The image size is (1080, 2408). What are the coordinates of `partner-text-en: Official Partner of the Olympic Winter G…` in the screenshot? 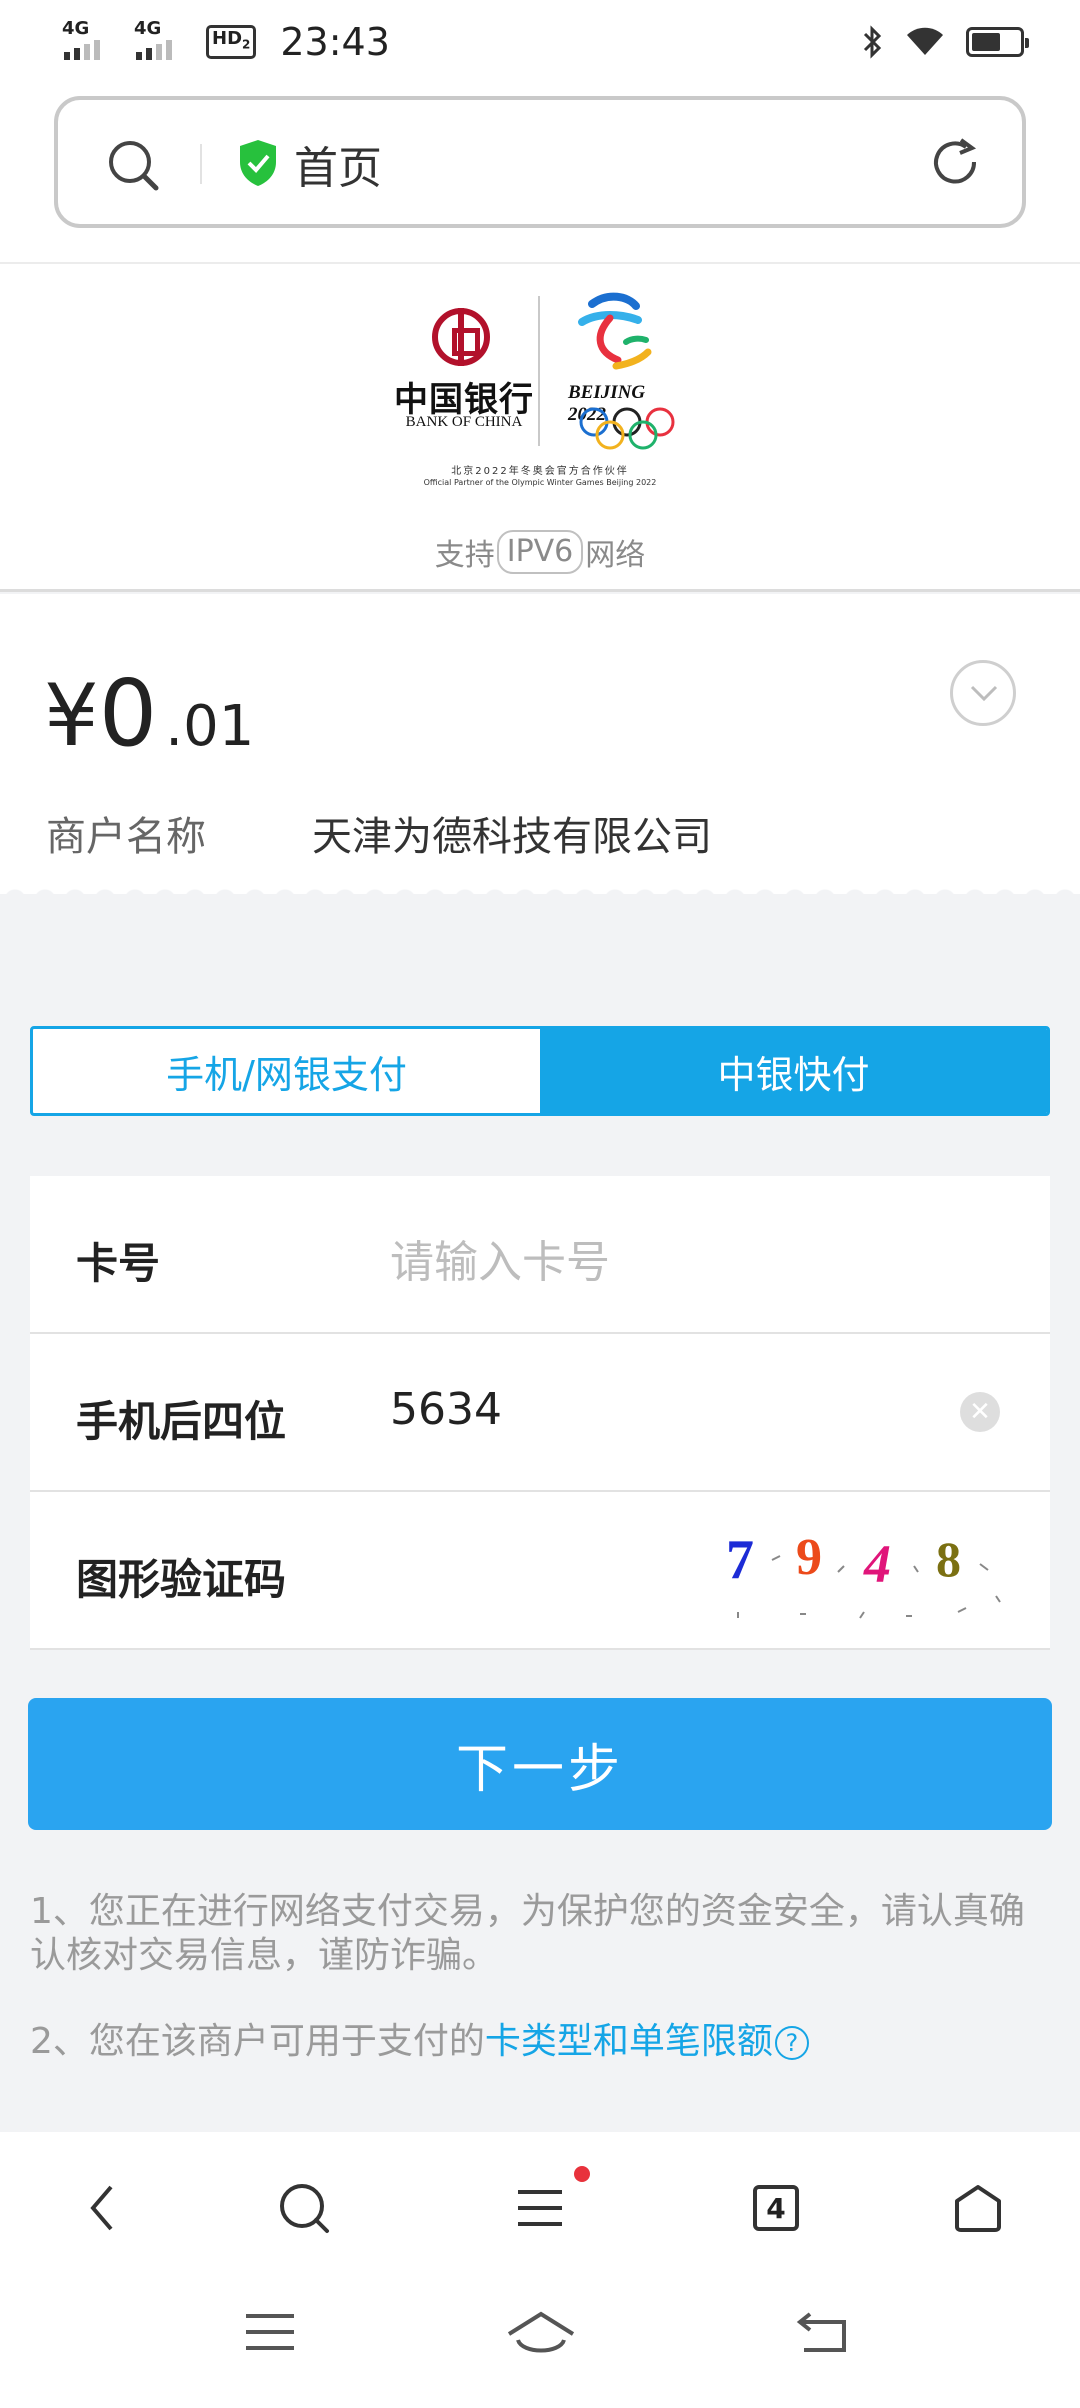 It's located at (540, 482).